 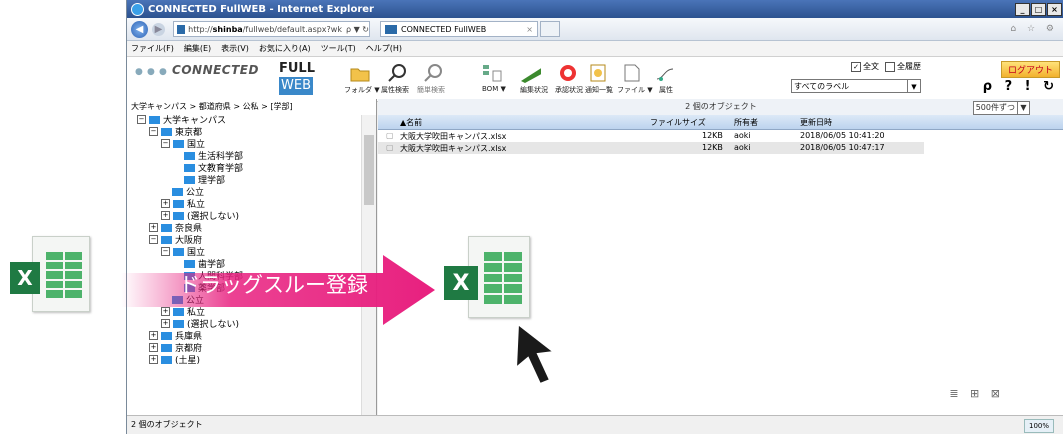 What do you see at coordinates (296, 86) in the screenshot?
I see `logo-web: WEB` at bounding box center [296, 86].